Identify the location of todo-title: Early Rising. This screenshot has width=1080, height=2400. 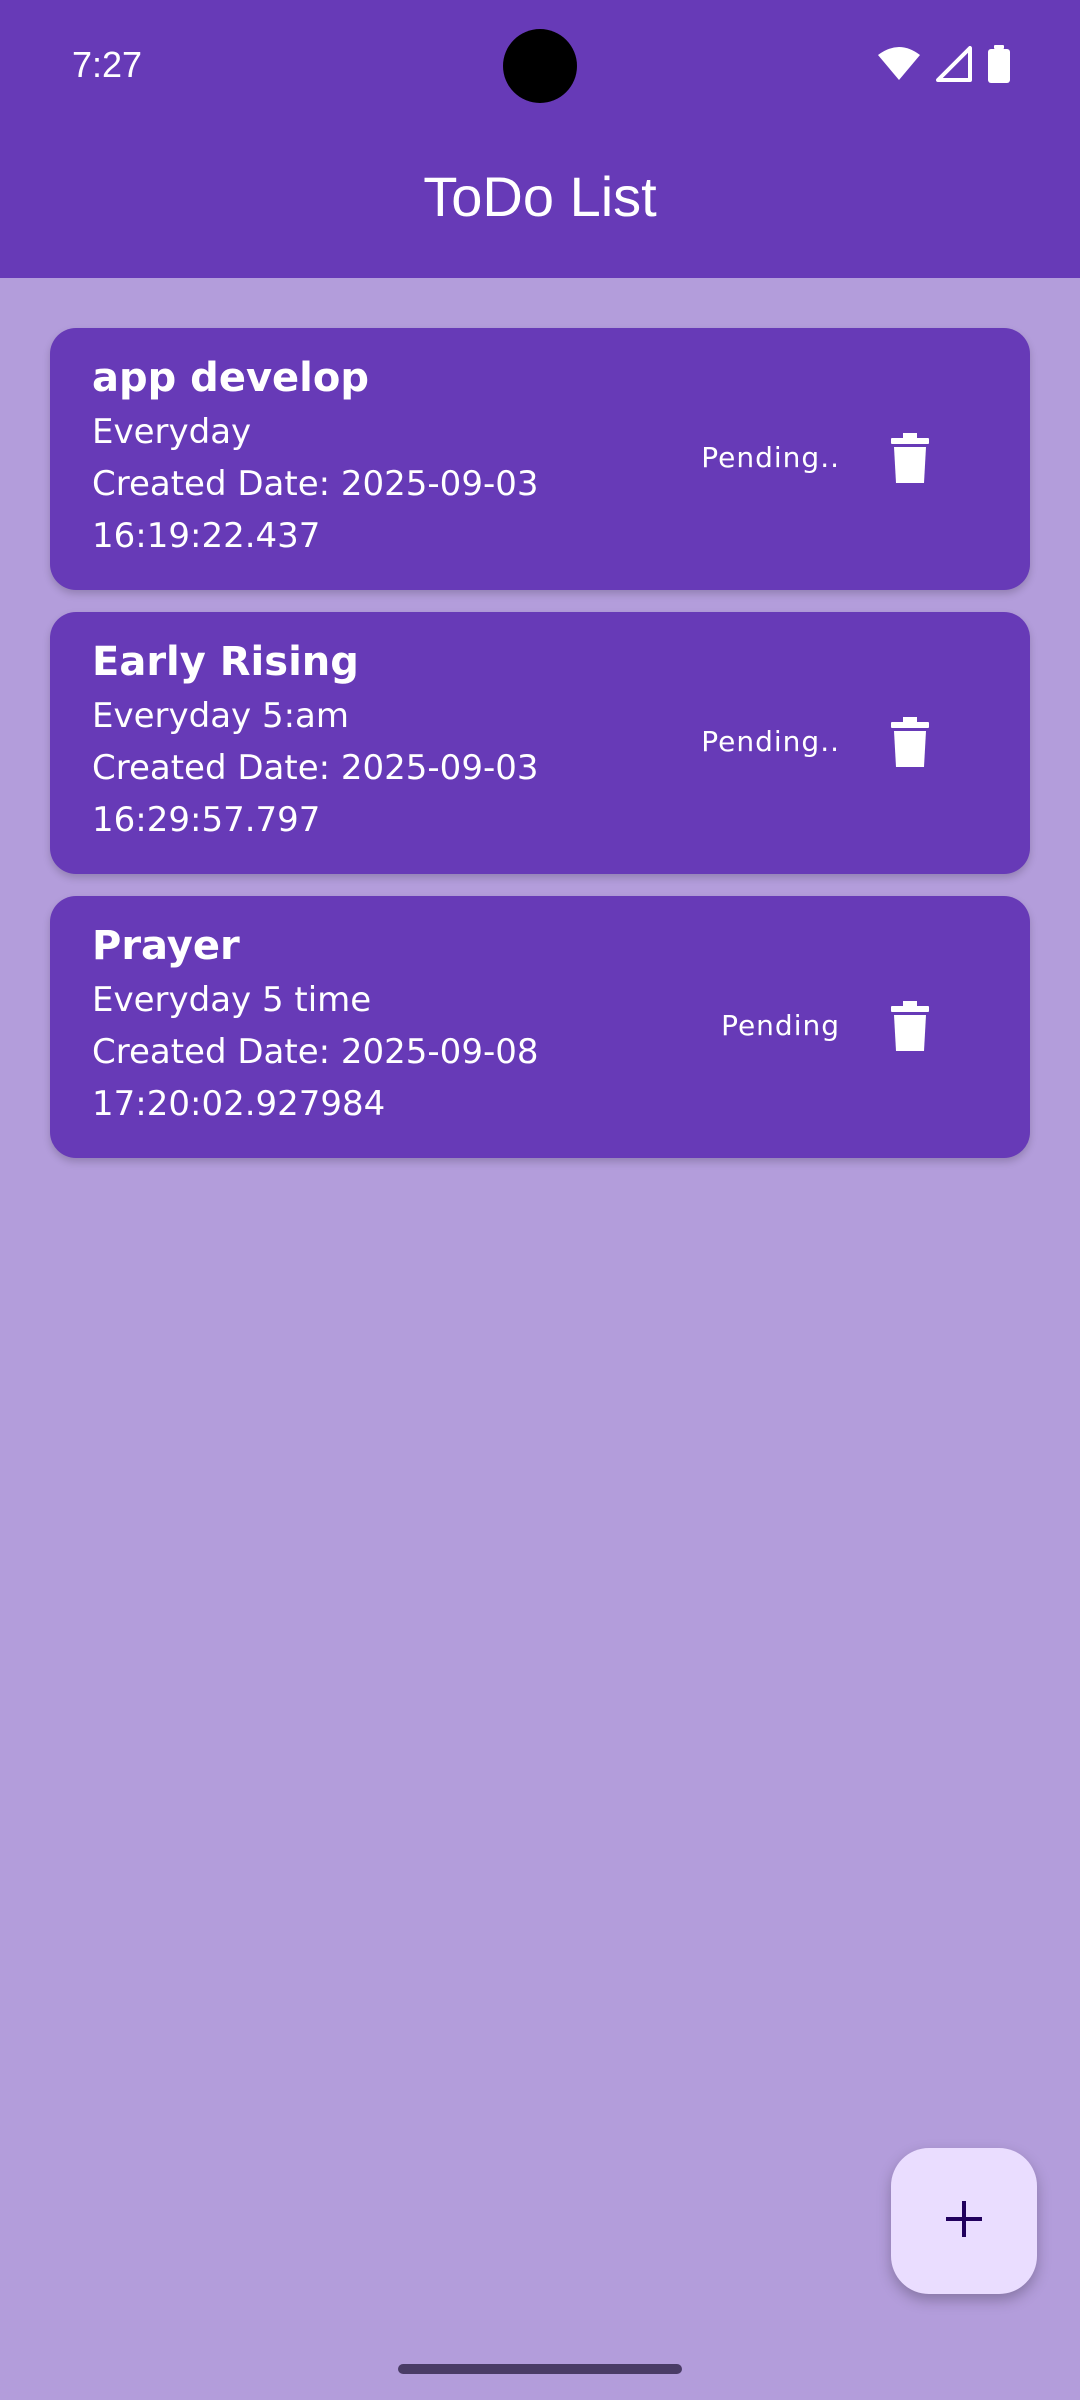
(225, 662).